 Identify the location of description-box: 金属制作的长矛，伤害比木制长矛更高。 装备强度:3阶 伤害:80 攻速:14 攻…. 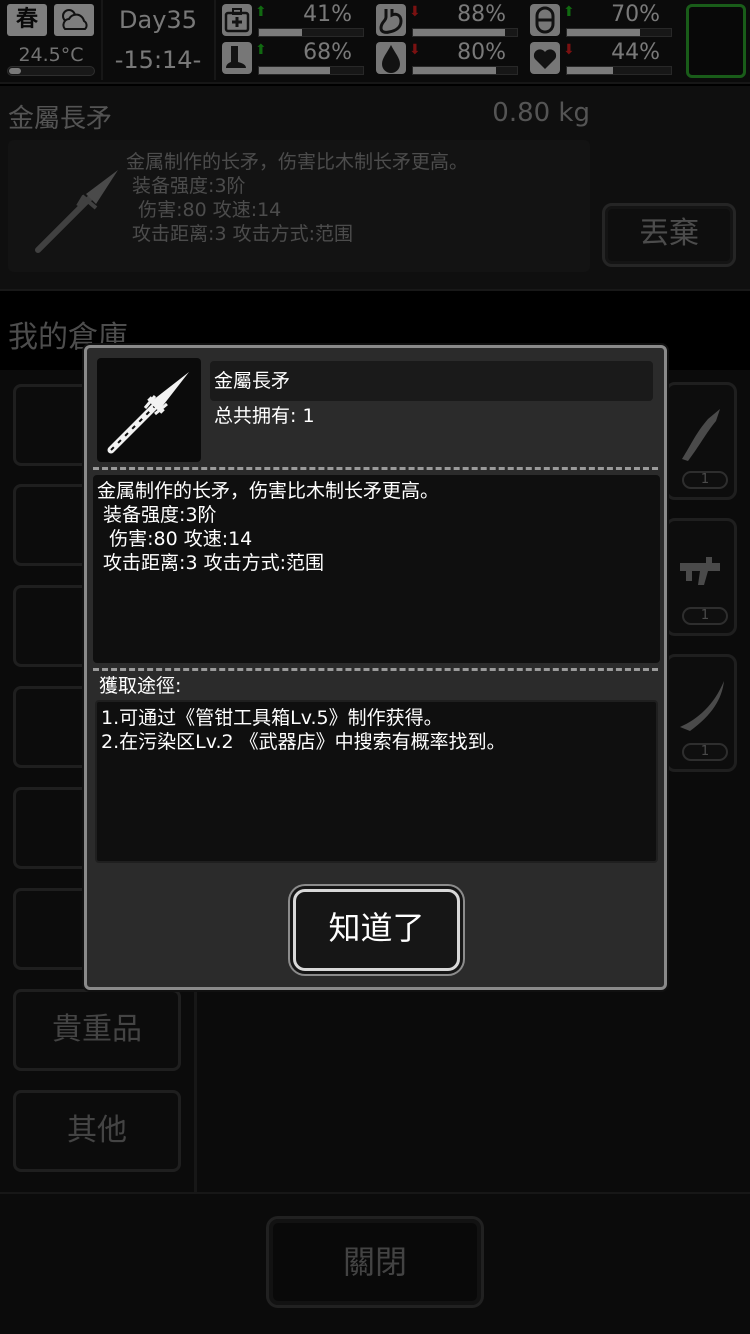
(376, 569).